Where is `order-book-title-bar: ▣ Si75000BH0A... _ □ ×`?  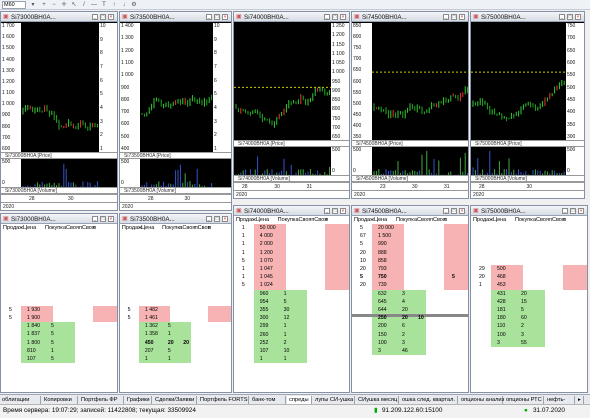
order-book-title-bar: ▣ Si75000BH0A... _ □ × is located at coordinates (529, 211).